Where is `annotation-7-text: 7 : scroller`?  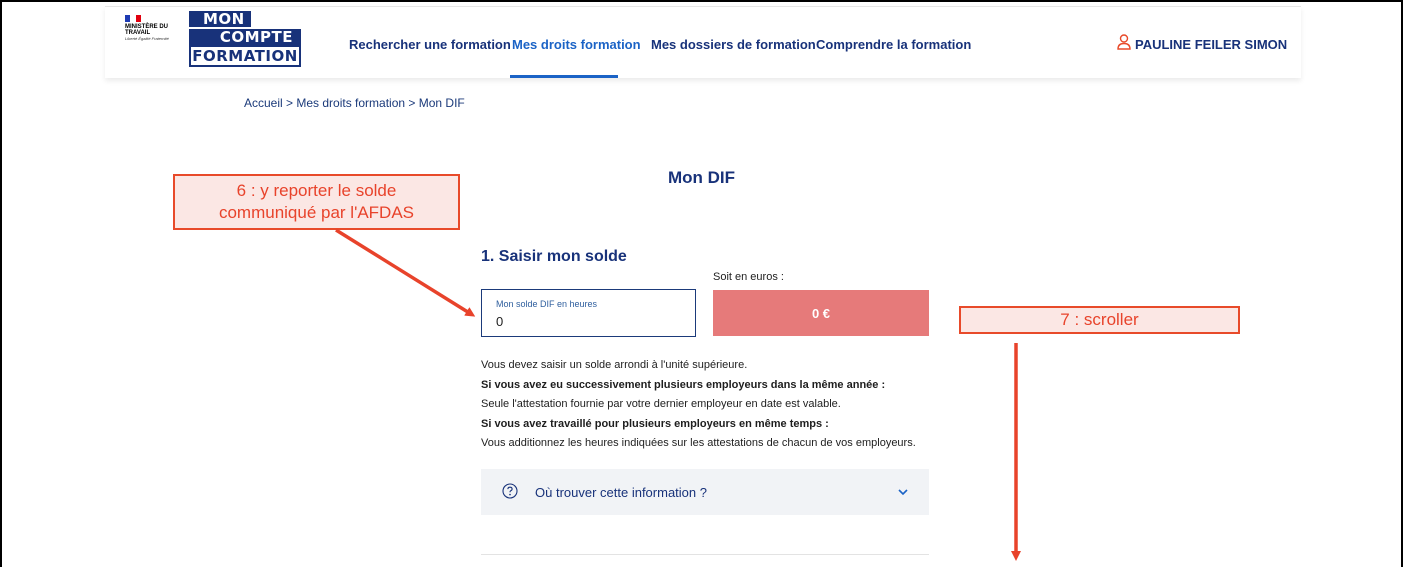
annotation-7-text: 7 : scroller is located at coordinates (1099, 319).